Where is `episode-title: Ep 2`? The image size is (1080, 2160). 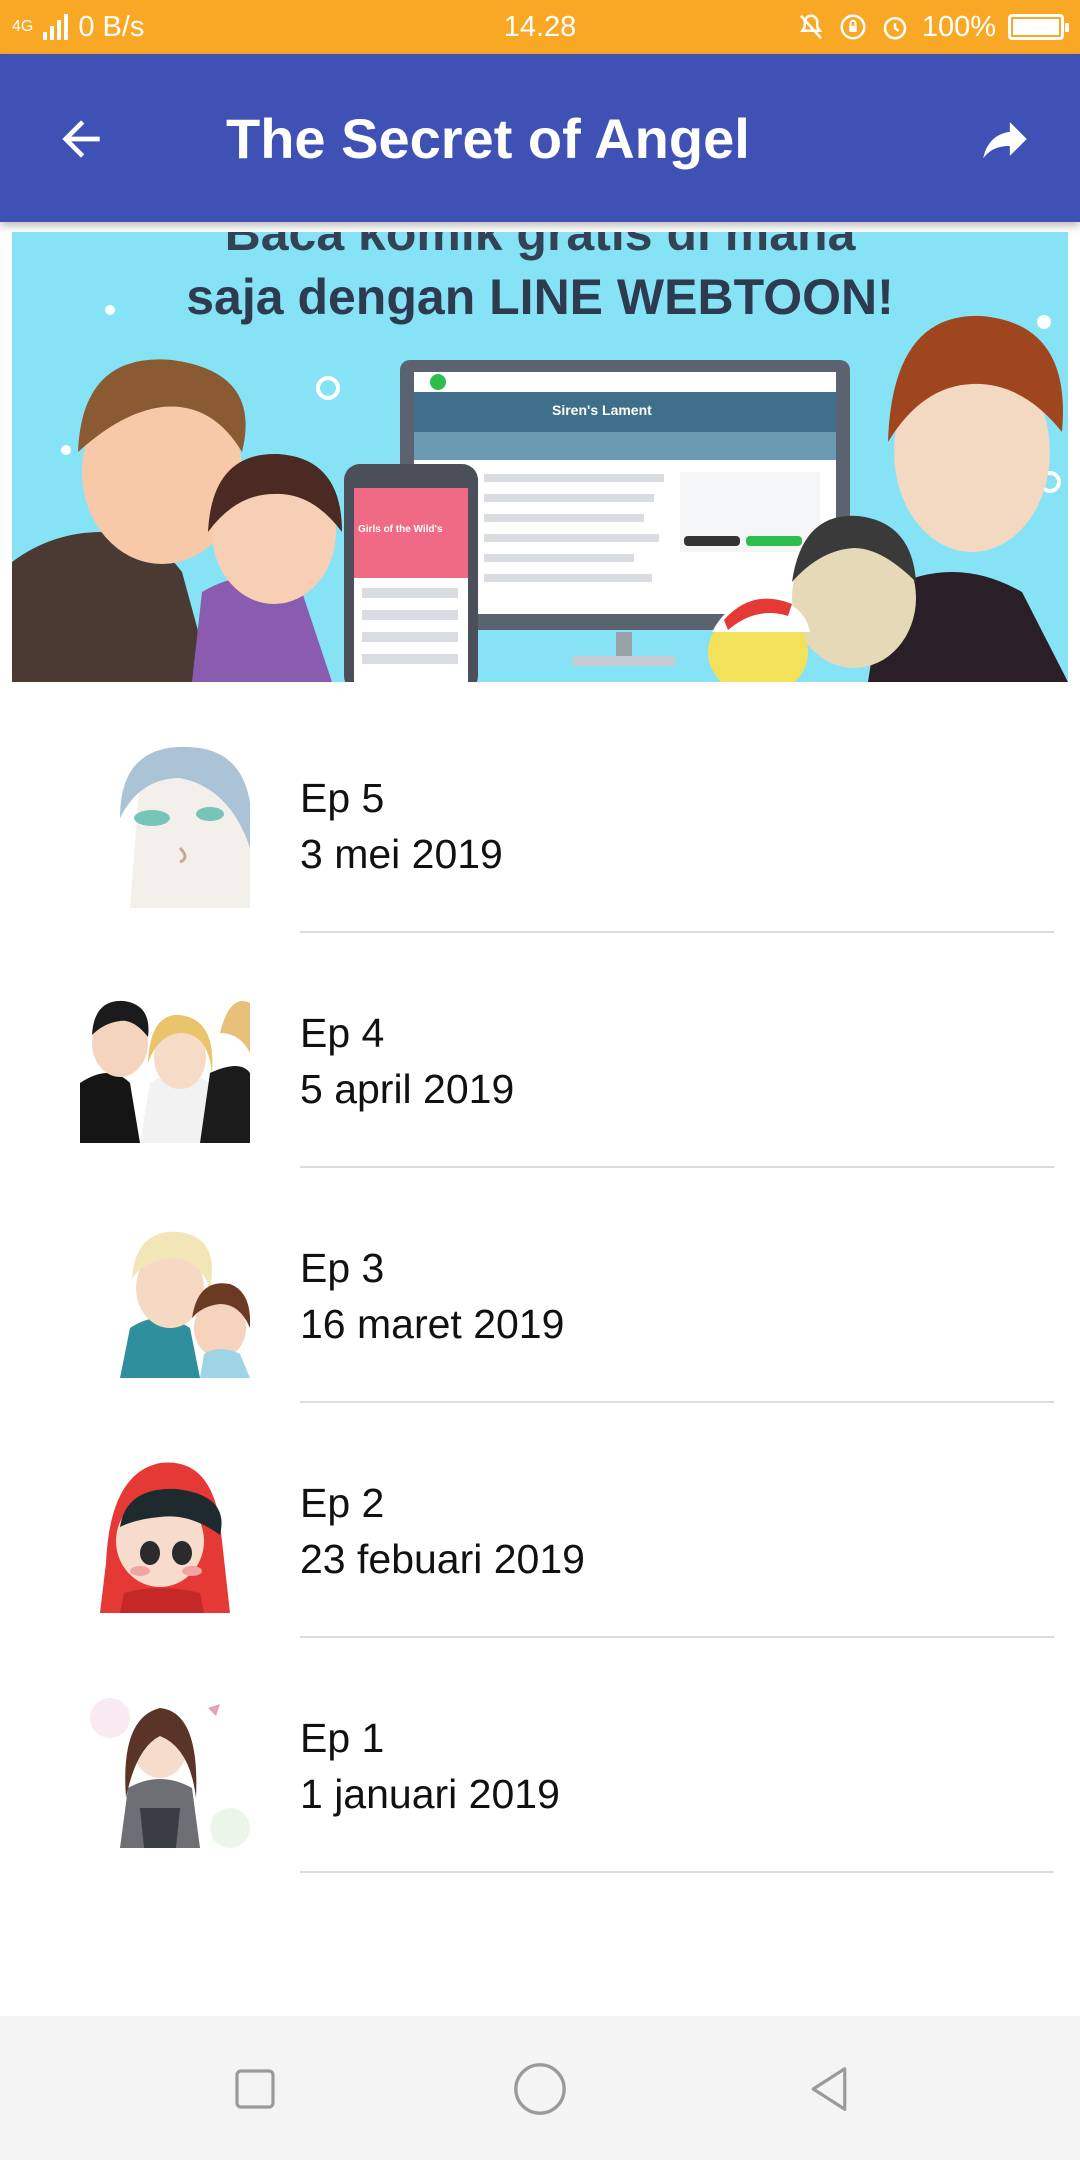
episode-title: Ep 2 is located at coordinates (342, 1503).